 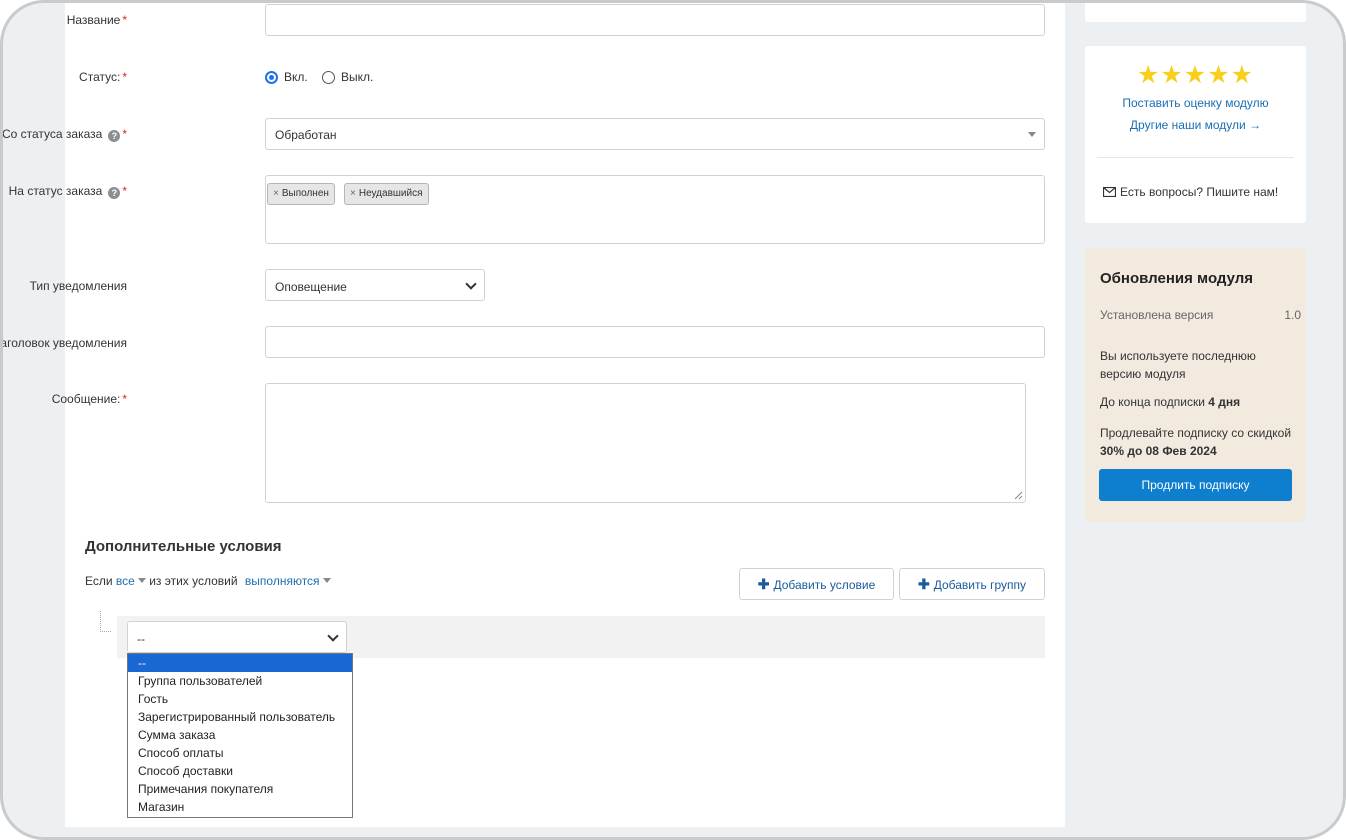 What do you see at coordinates (1018, 495) in the screenshot?
I see `resize-handle-icon` at bounding box center [1018, 495].